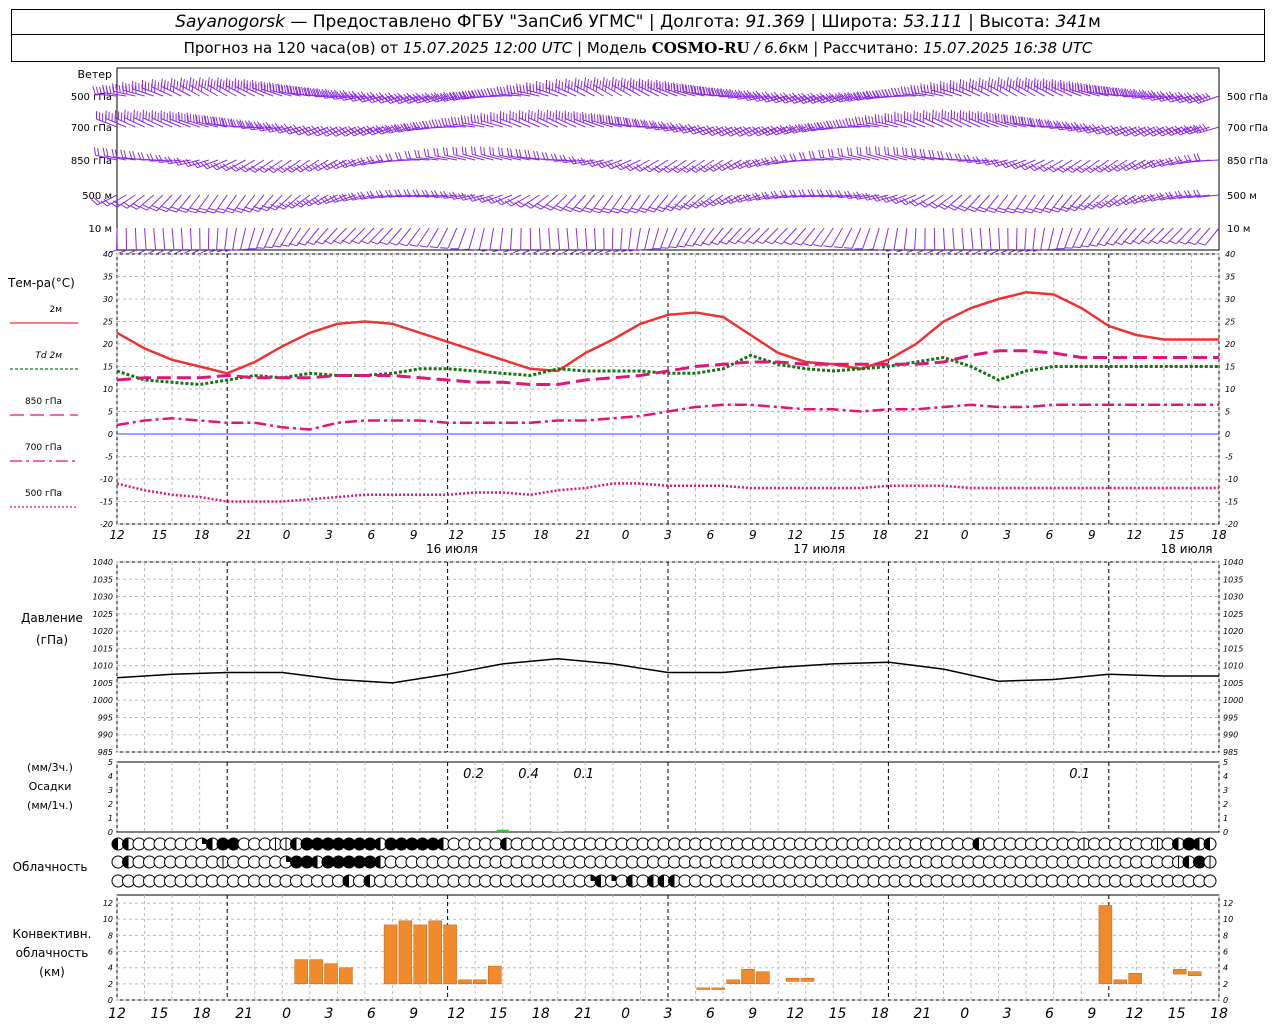 This screenshot has width=1280, height=1024. What do you see at coordinates (105, 717) in the screenshot?
I see `pressure-tick-left: 995` at bounding box center [105, 717].